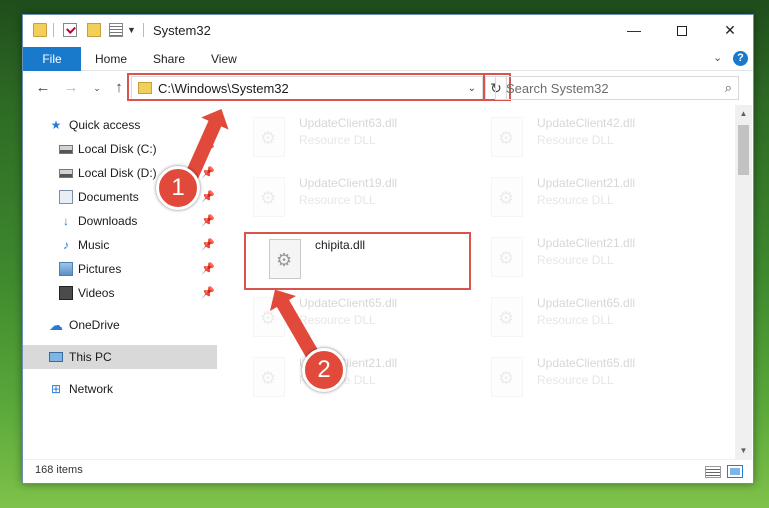 Image resolution: width=769 pixels, height=508 pixels. I want to click on search-input: Search System32 ⌕, so click(617, 88).